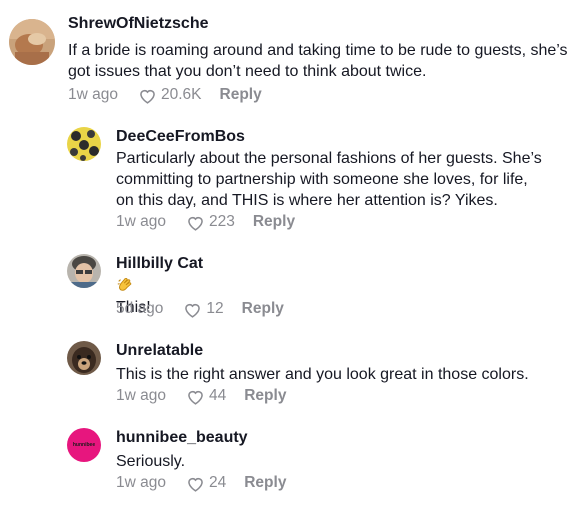 The image size is (587, 505). What do you see at coordinates (138, 24) in the screenshot?
I see `comment-username: ShrewOfNietzsche` at bounding box center [138, 24].